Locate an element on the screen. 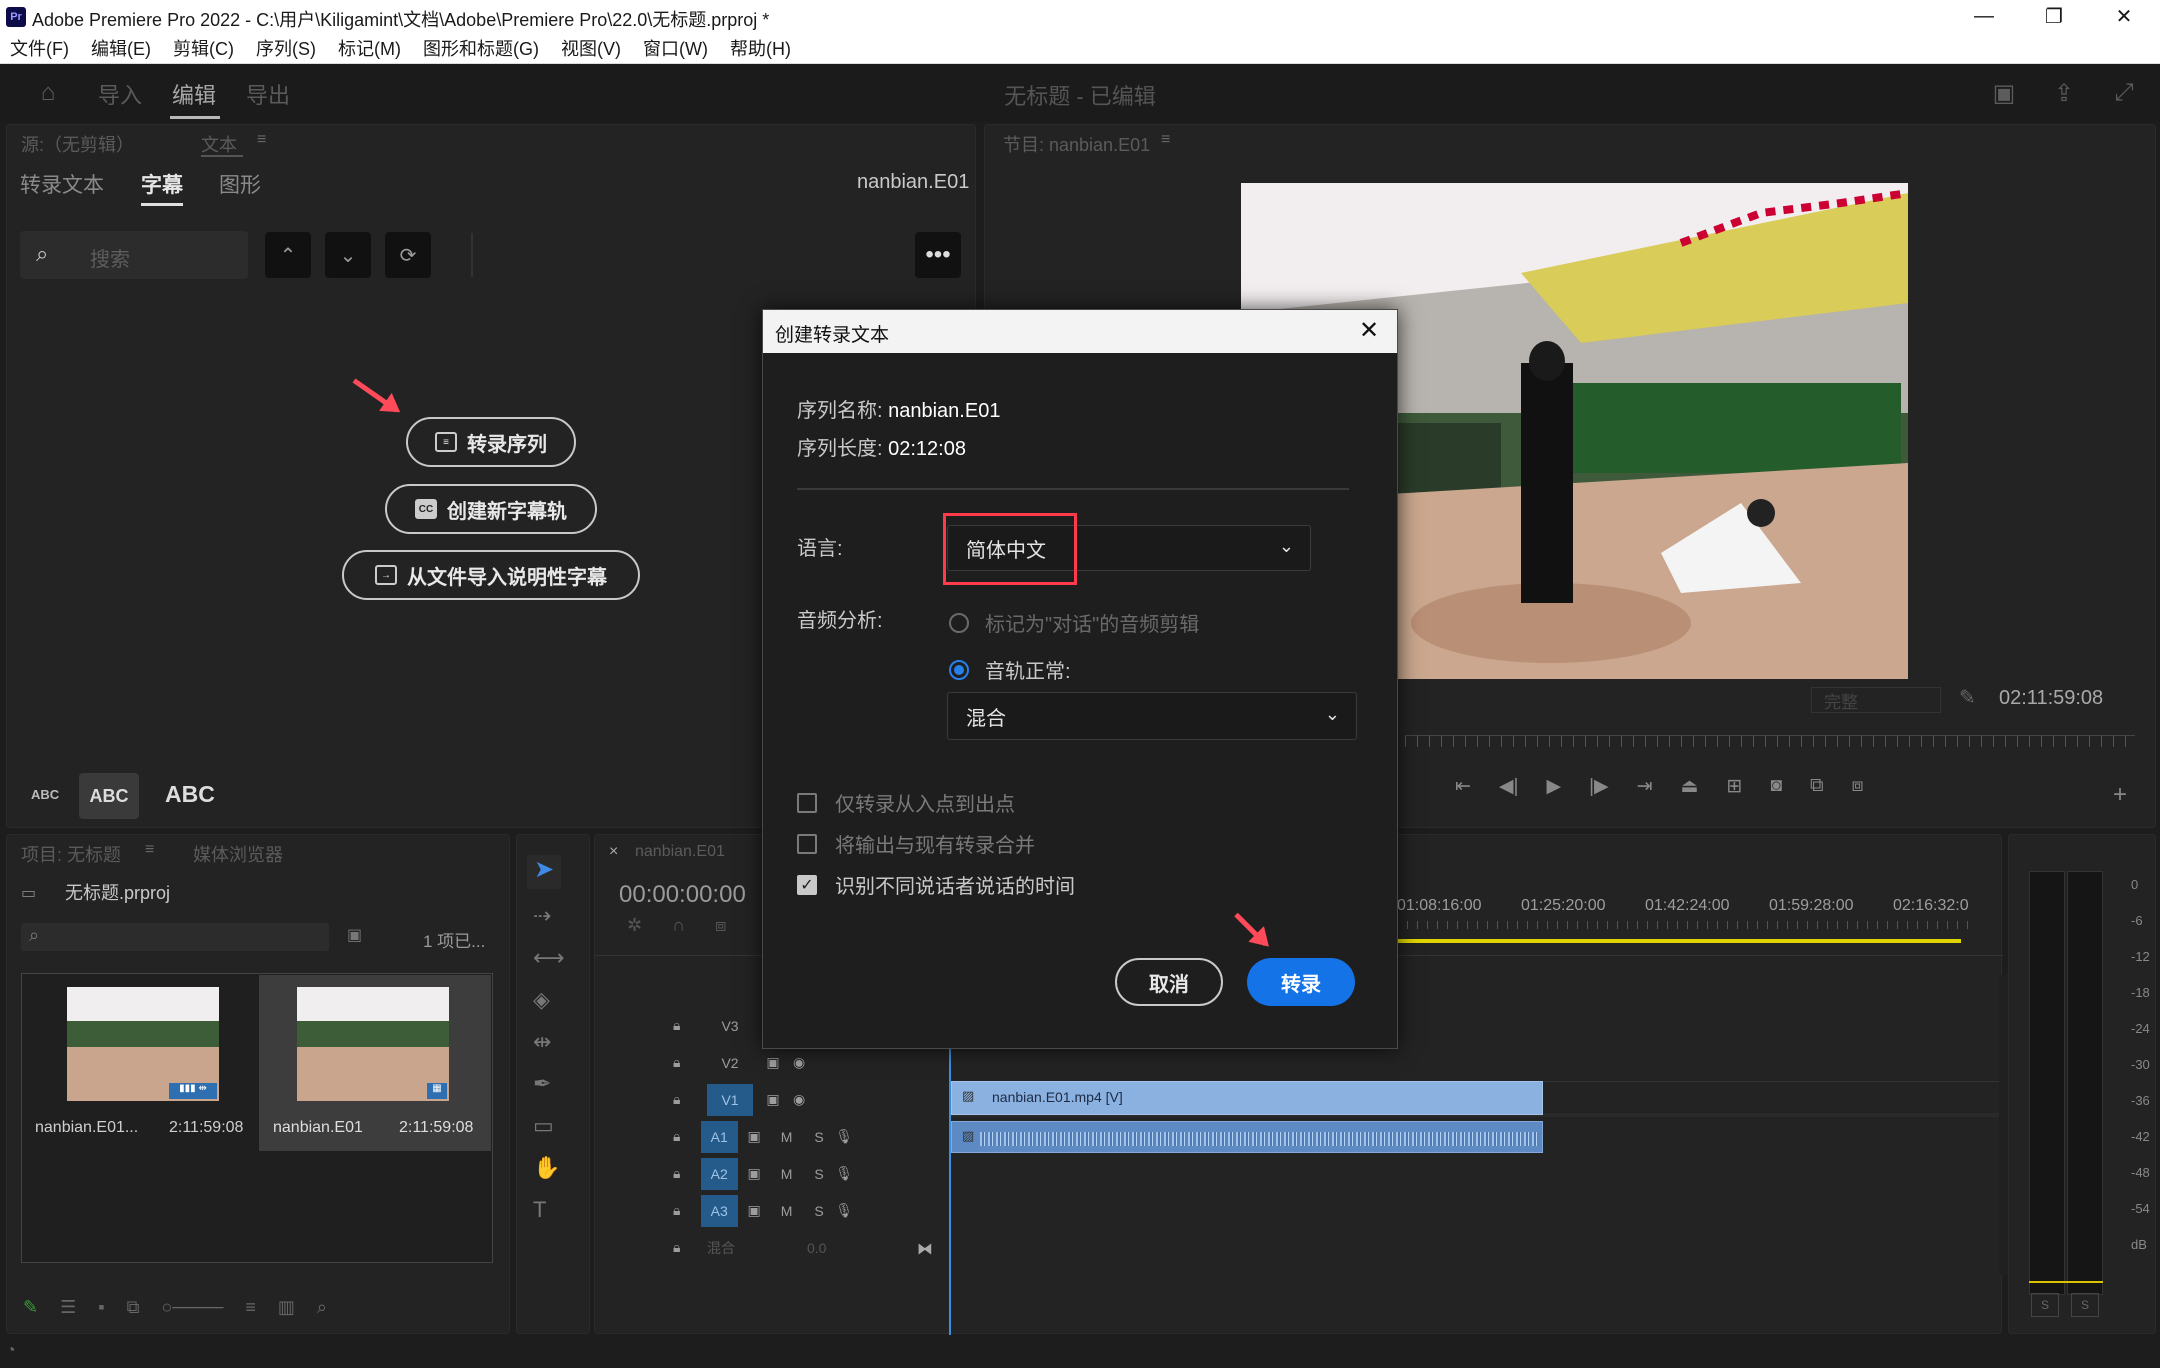 The height and width of the screenshot is (1368, 2160). hand-tool-icon: ✋ is located at coordinates (549, 1168).